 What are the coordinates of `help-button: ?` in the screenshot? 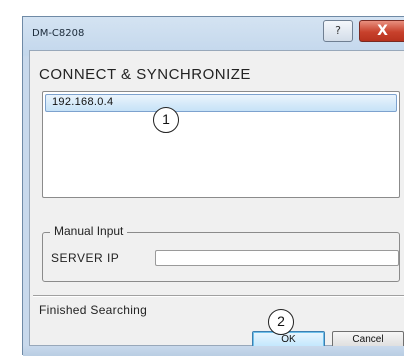 It's located at (338, 31).